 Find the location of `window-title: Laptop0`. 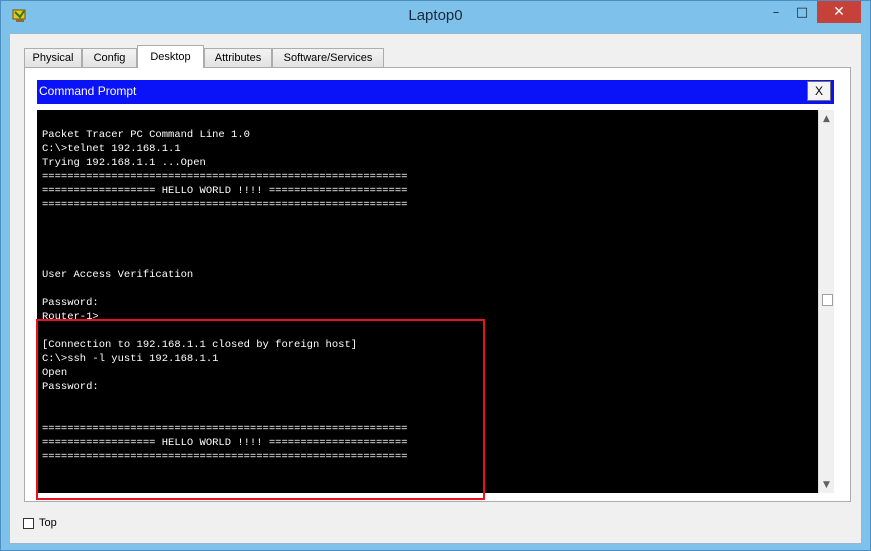

window-title: Laptop0 is located at coordinates (435, 15).